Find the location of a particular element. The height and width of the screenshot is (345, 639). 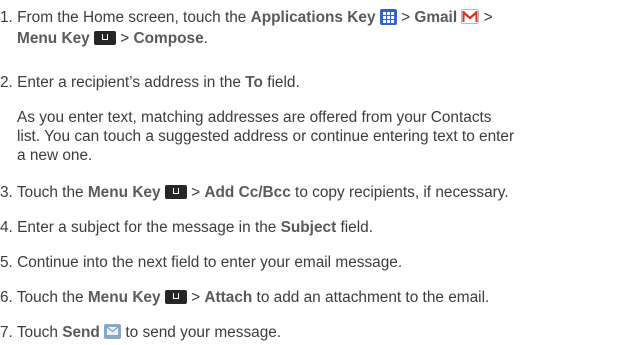

step-7: 7. Touch Send to send your message. is located at coordinates (318, 332).